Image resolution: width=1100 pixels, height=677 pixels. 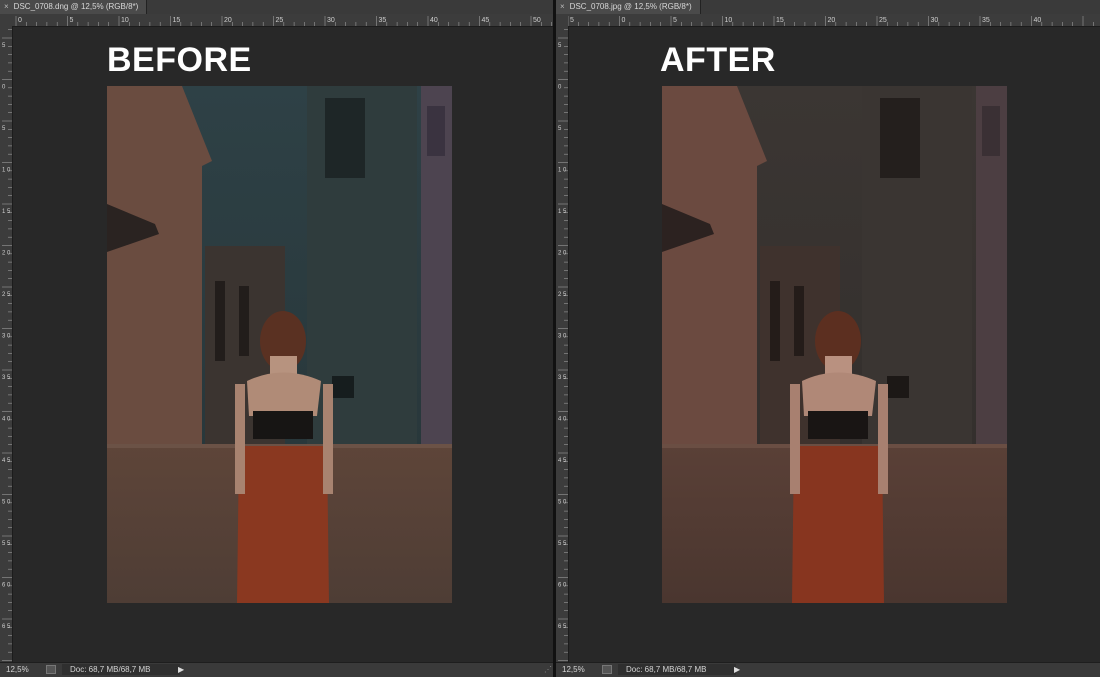 I want to click on document-tab-after: × DSC_0708.jpg @ 12,5% (RGB/8*), so click(x=628, y=7).